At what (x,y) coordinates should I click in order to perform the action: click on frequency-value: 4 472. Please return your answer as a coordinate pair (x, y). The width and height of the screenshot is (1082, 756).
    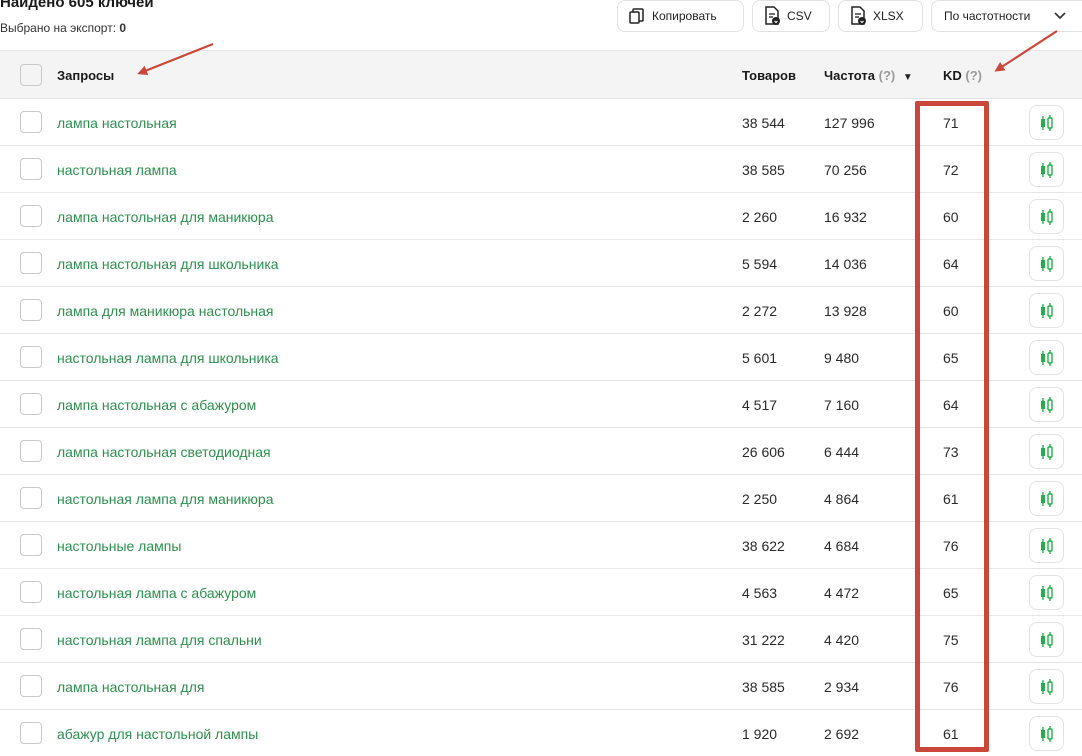
    Looking at the image, I should click on (842, 593).